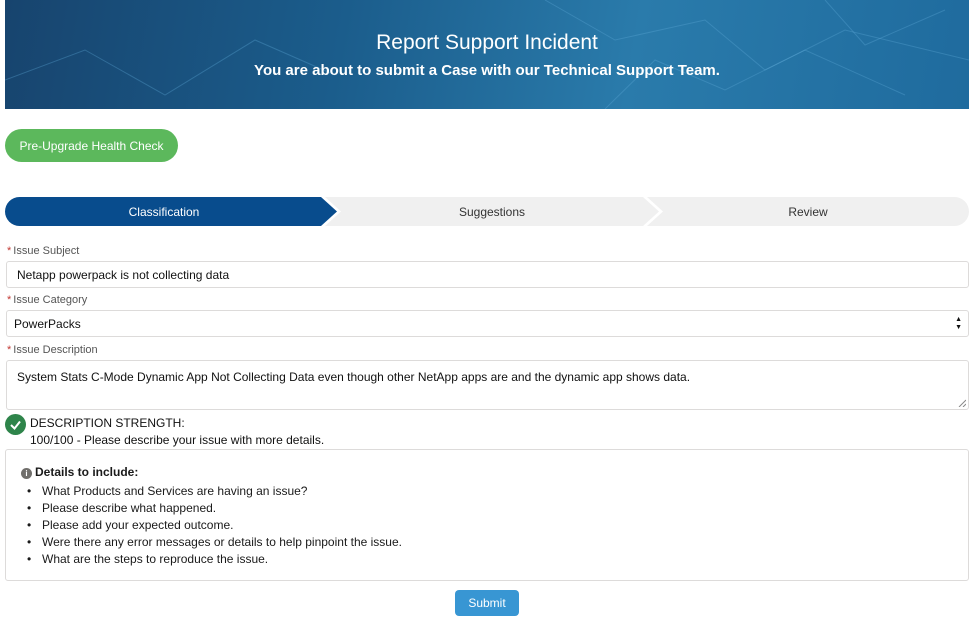 The width and height of the screenshot is (975, 633). Describe the element at coordinates (962, 403) in the screenshot. I see `resize-handle-icon` at that location.